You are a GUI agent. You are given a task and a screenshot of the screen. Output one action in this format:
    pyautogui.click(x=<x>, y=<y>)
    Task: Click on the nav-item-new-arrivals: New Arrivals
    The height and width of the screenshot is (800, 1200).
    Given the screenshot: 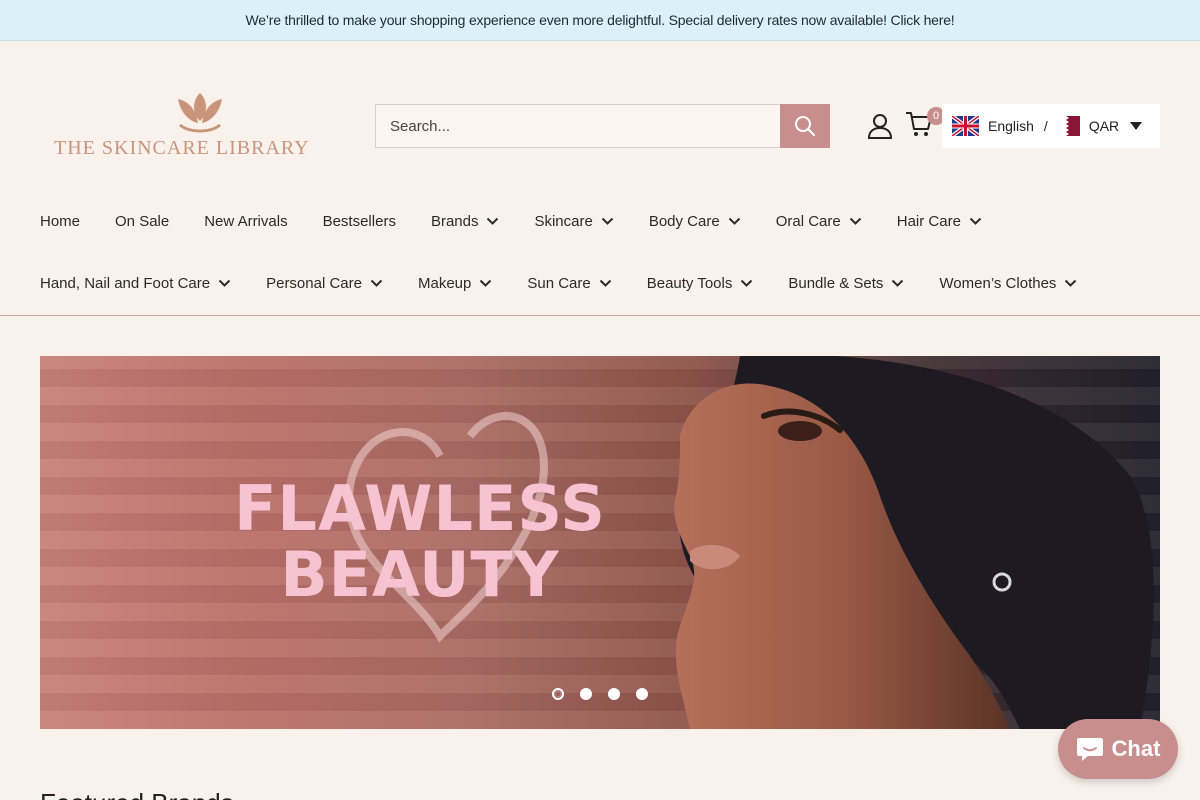 What is the action you would take?
    pyautogui.click(x=245, y=221)
    